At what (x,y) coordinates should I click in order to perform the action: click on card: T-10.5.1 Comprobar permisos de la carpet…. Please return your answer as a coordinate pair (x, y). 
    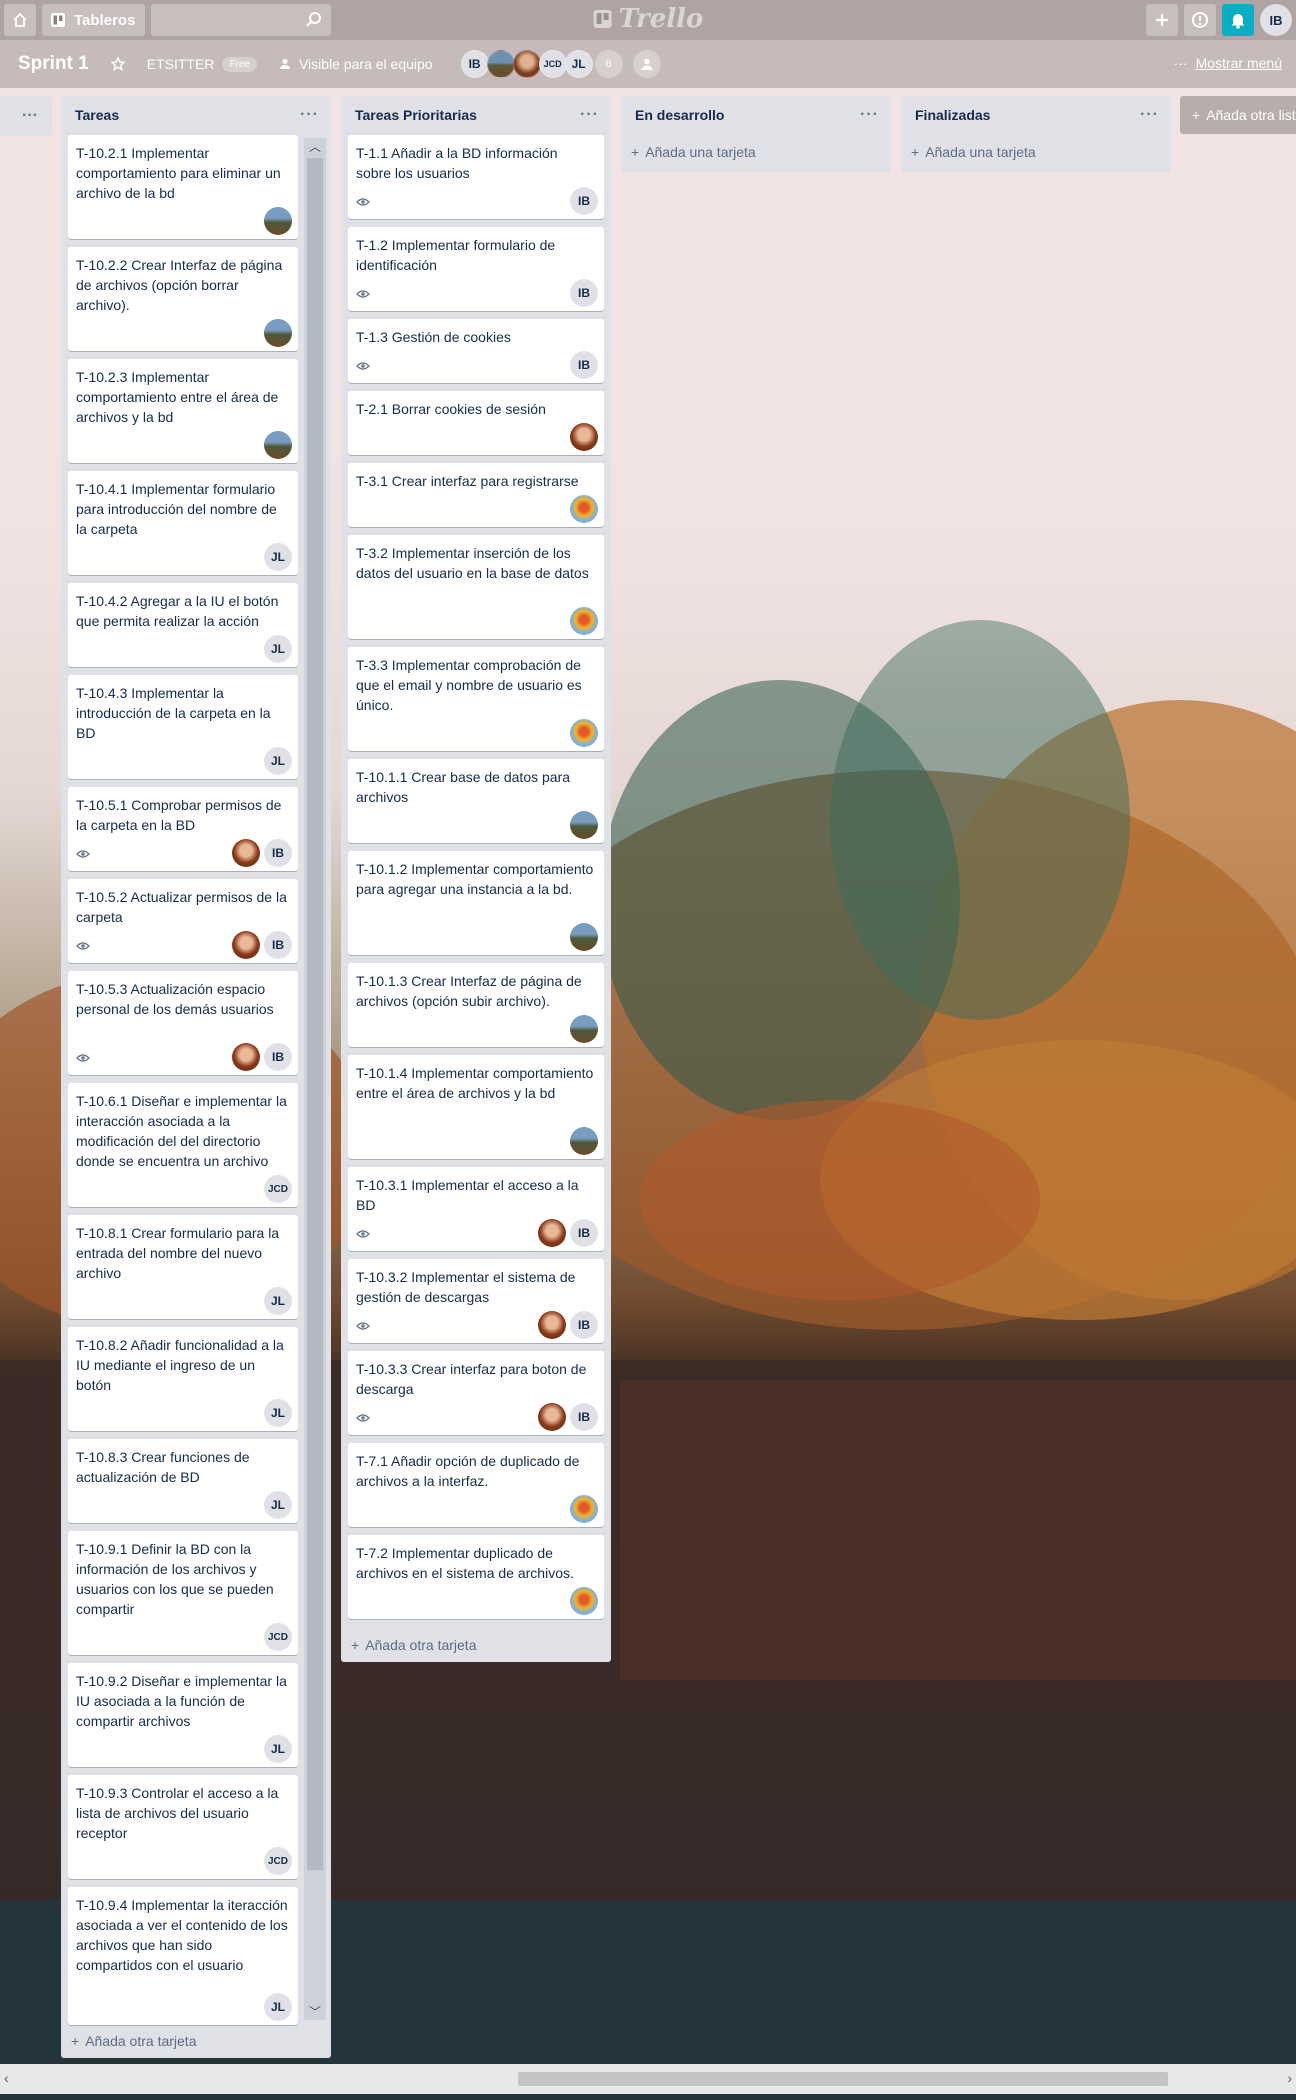
    Looking at the image, I should click on (183, 829).